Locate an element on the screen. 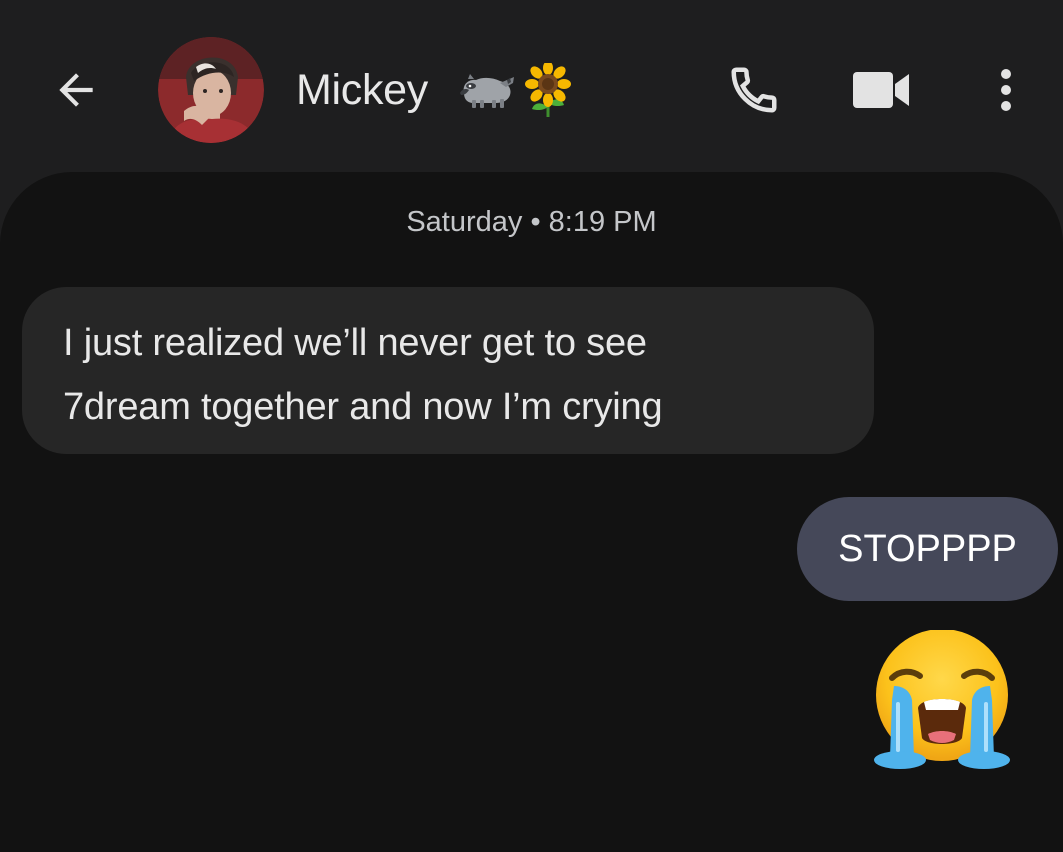  avatar-image is located at coordinates (211, 90).